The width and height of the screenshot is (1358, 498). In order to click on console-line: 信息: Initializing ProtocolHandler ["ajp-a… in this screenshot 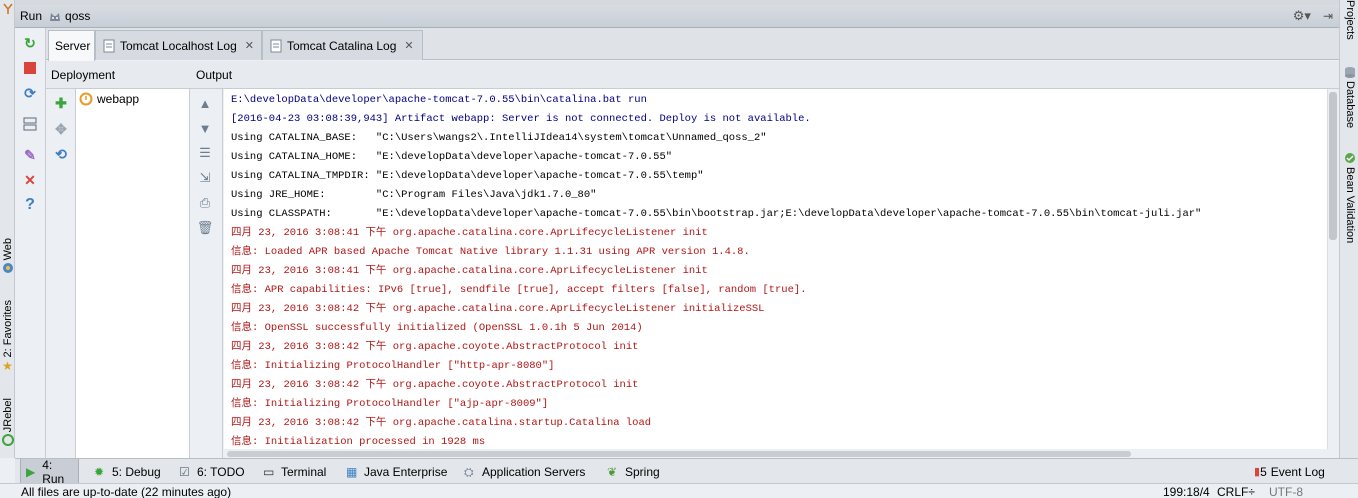, I will do `click(390, 404)`.